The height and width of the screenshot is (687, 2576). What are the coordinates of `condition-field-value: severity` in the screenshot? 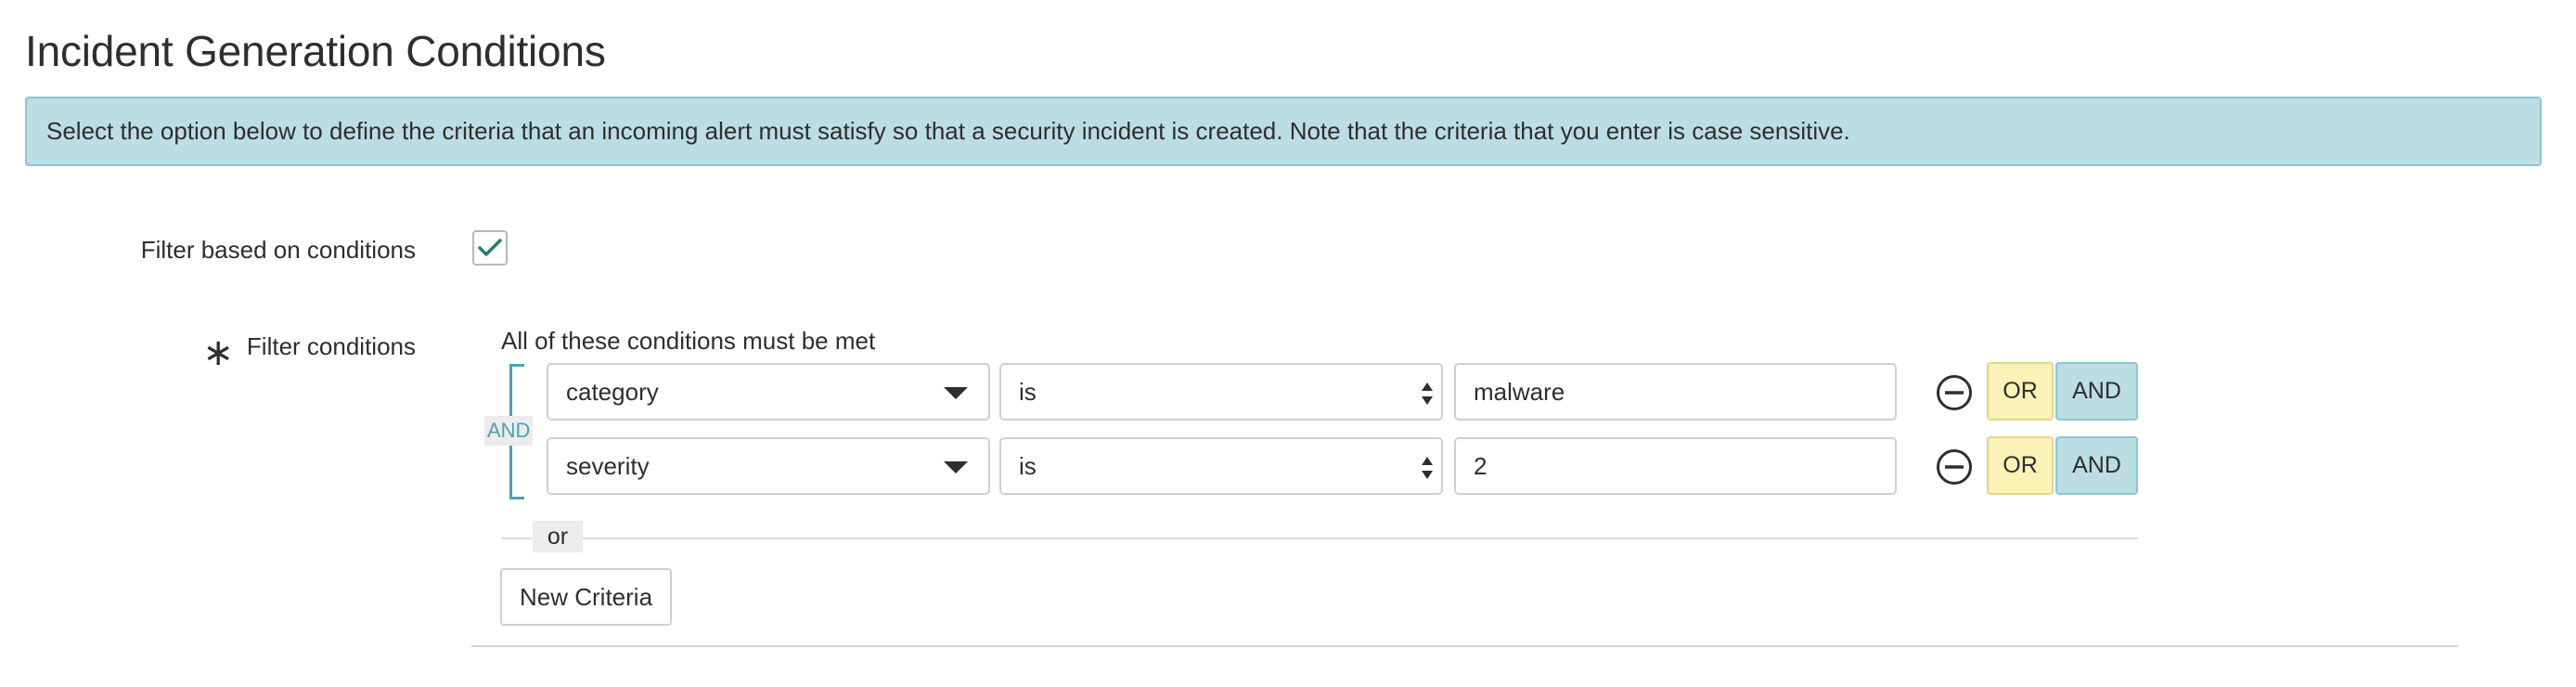 It's located at (608, 465).